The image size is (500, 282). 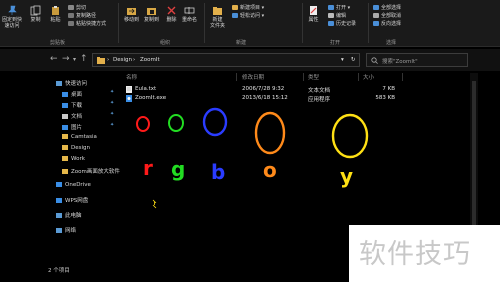 What do you see at coordinates (415, 254) in the screenshot?
I see `watermark-text: 软件技巧` at bounding box center [415, 254].